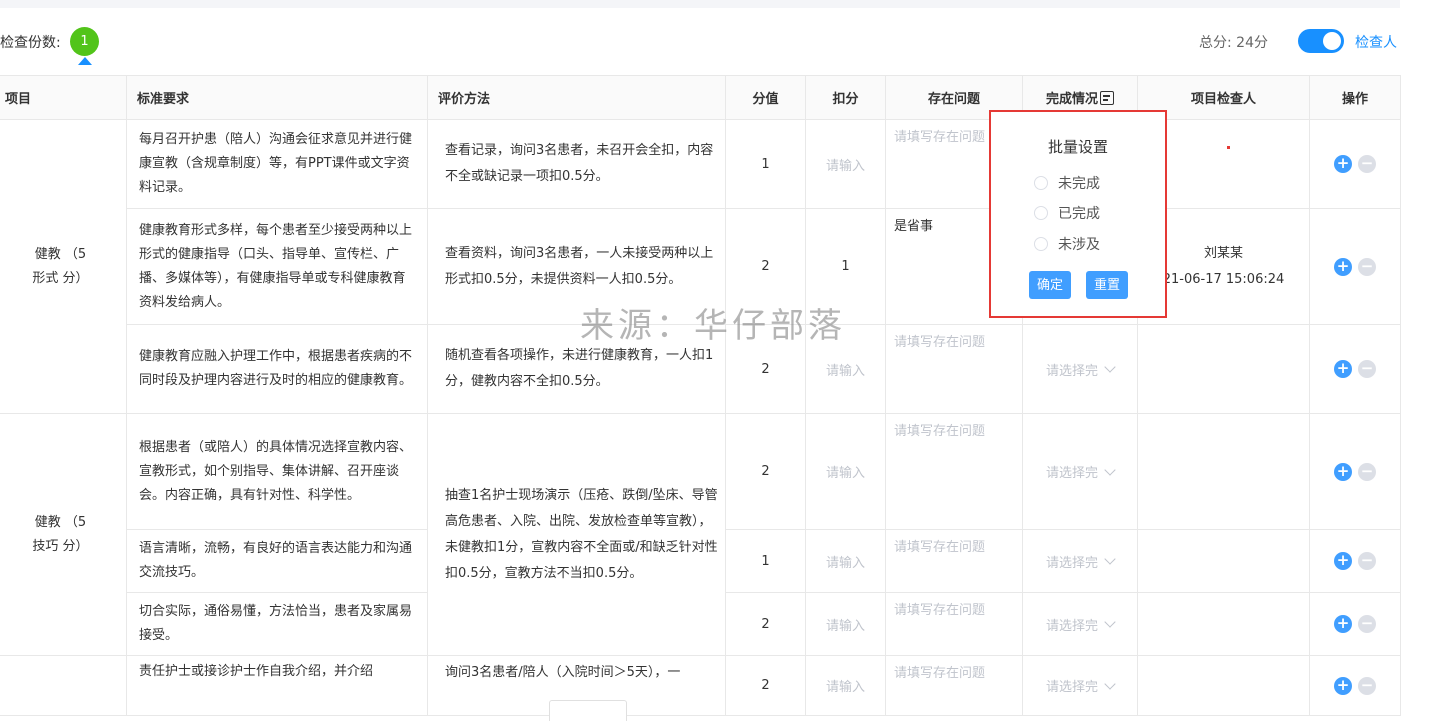 The width and height of the screenshot is (1433, 721). I want to click on radio-option-not-applicable: 未涉及, so click(1067, 244).